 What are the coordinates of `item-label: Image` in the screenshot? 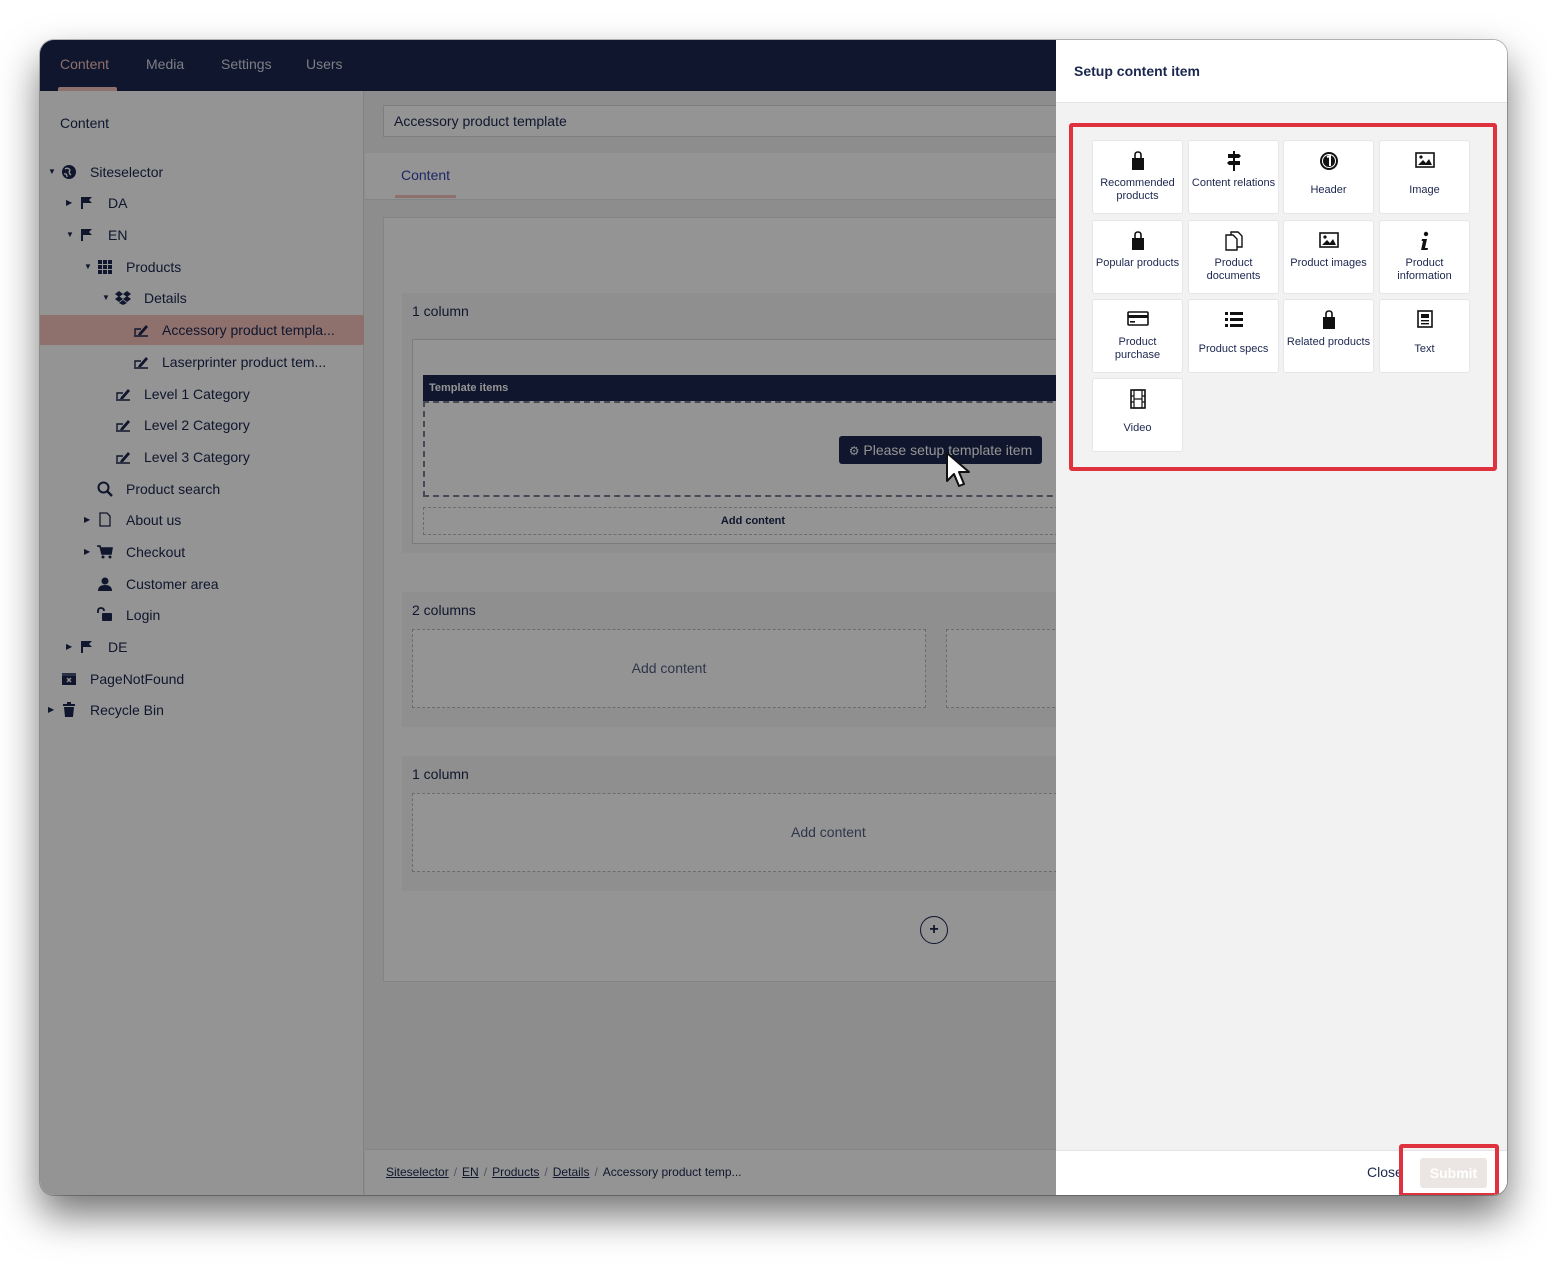 It's located at (1424, 190).